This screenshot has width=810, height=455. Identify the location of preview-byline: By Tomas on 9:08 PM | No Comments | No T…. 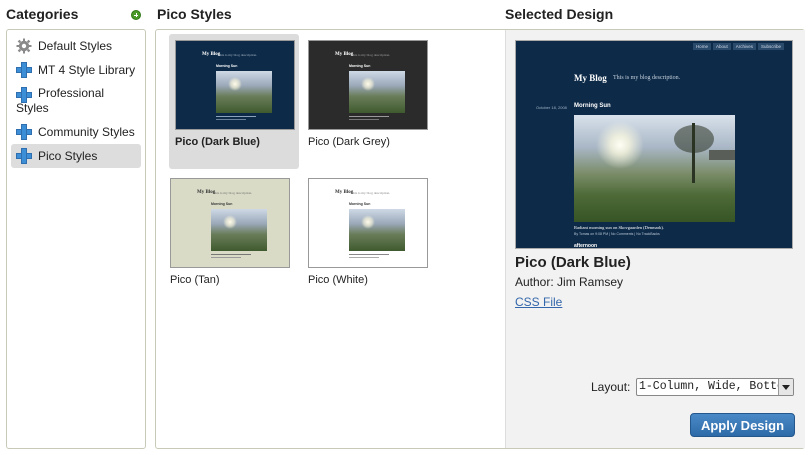
(617, 234).